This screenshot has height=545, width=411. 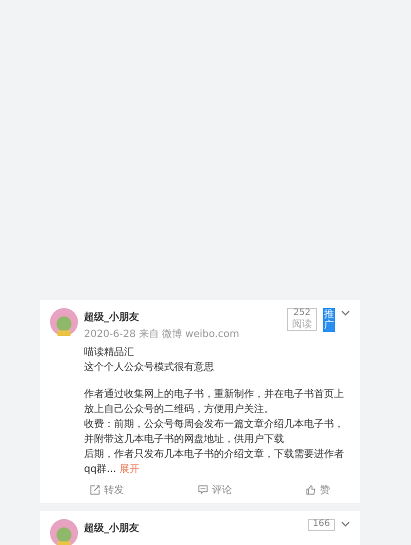 What do you see at coordinates (302, 319) in the screenshot?
I see `read-count-badge: 252 阅读` at bounding box center [302, 319].